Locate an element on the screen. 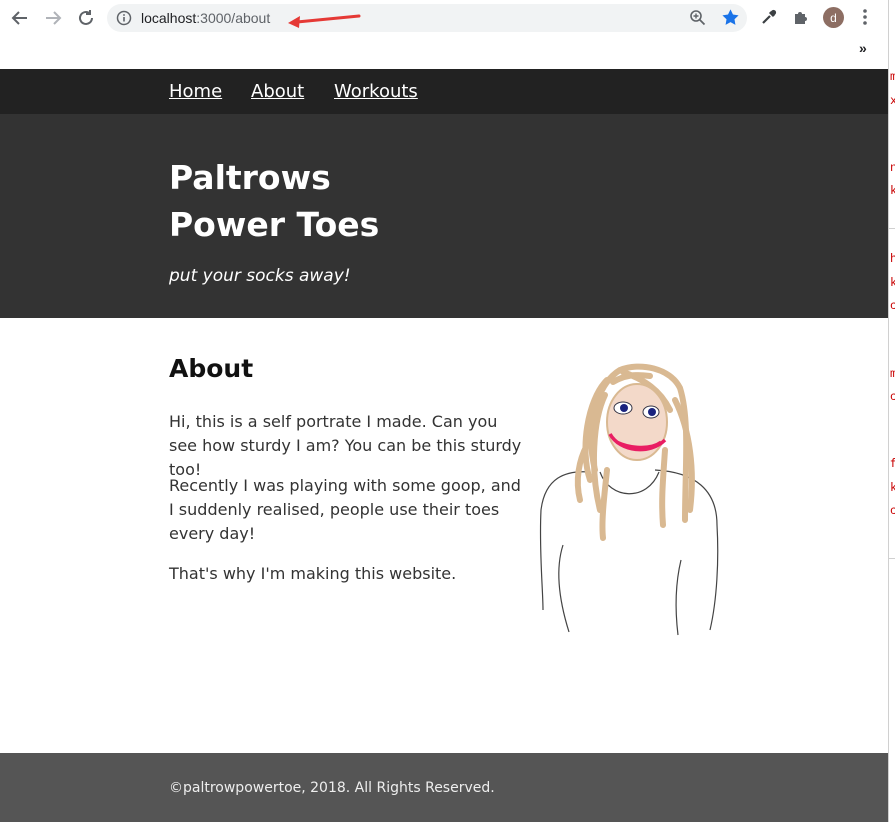 This screenshot has width=895, height=822. reload-icon is located at coordinates (86, 18).